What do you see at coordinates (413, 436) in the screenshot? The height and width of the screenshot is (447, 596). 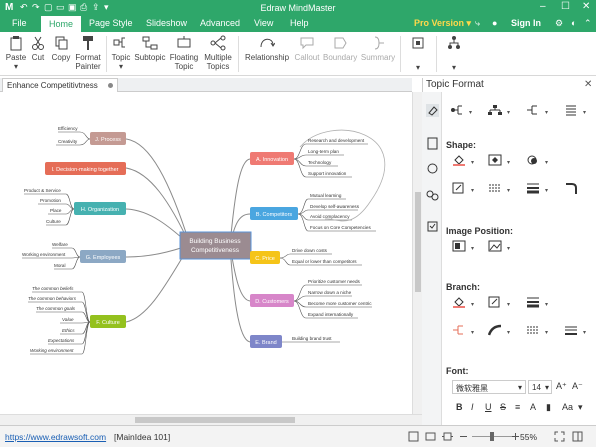 I see `fit-page-icon` at bounding box center [413, 436].